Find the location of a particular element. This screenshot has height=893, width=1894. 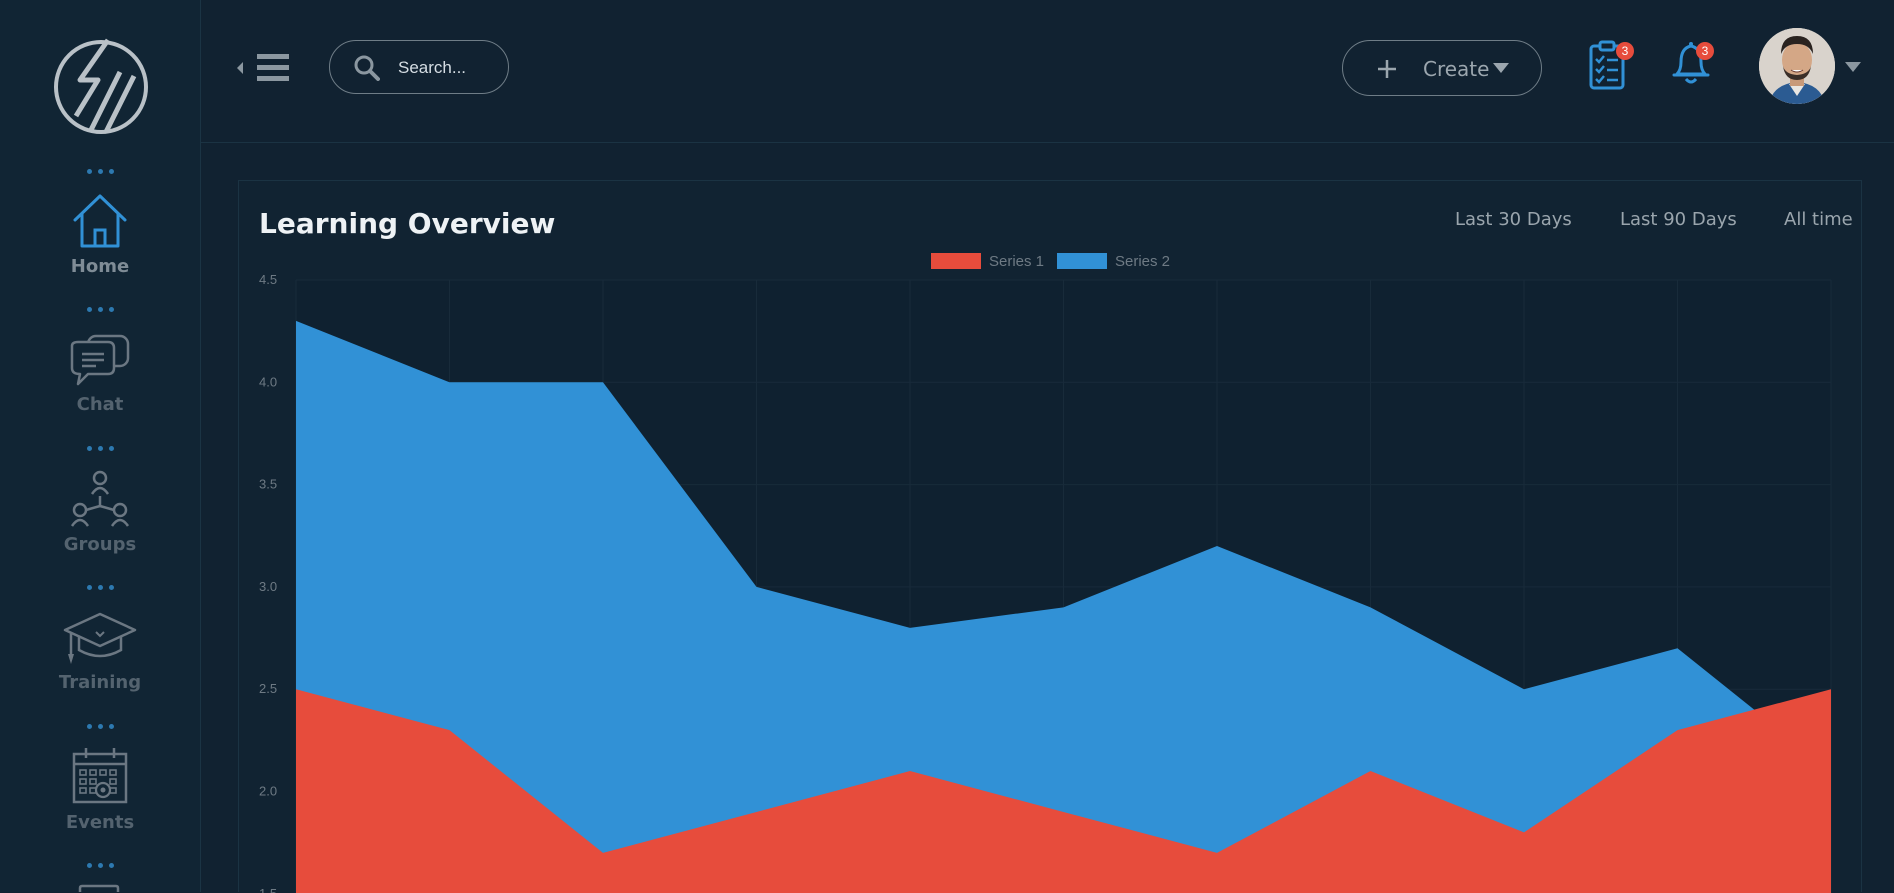

next-nav-icon is located at coordinates (99, 888).